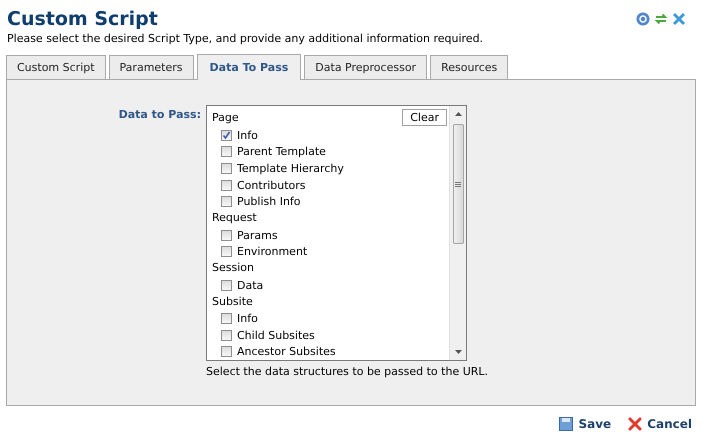  I want to click on checkbox-label: Contributors, so click(271, 185).